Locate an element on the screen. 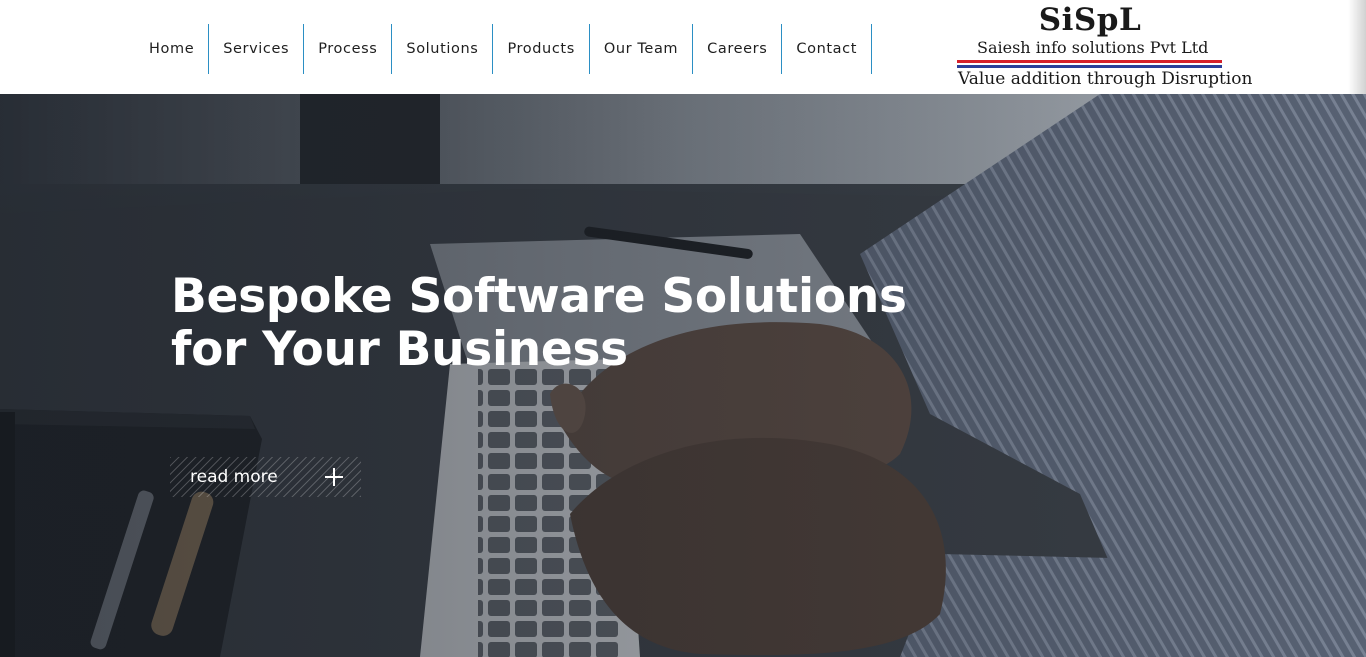  logo-company-name: Saiesh info solutions Pvt Ltd is located at coordinates (1093, 47).